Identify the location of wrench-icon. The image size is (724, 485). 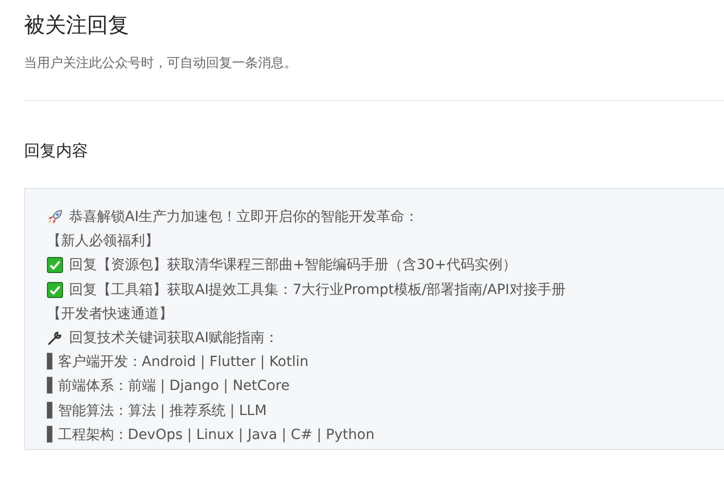
(55, 338).